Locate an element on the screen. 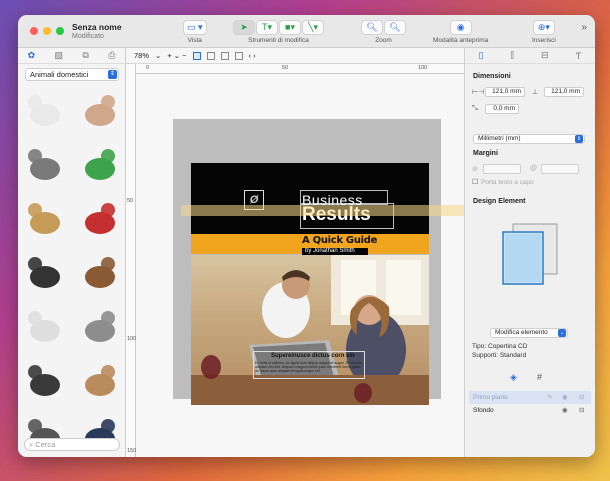 The width and height of the screenshot is (610, 481). layout-tab-icon: ⫿ is located at coordinates (512, 55).